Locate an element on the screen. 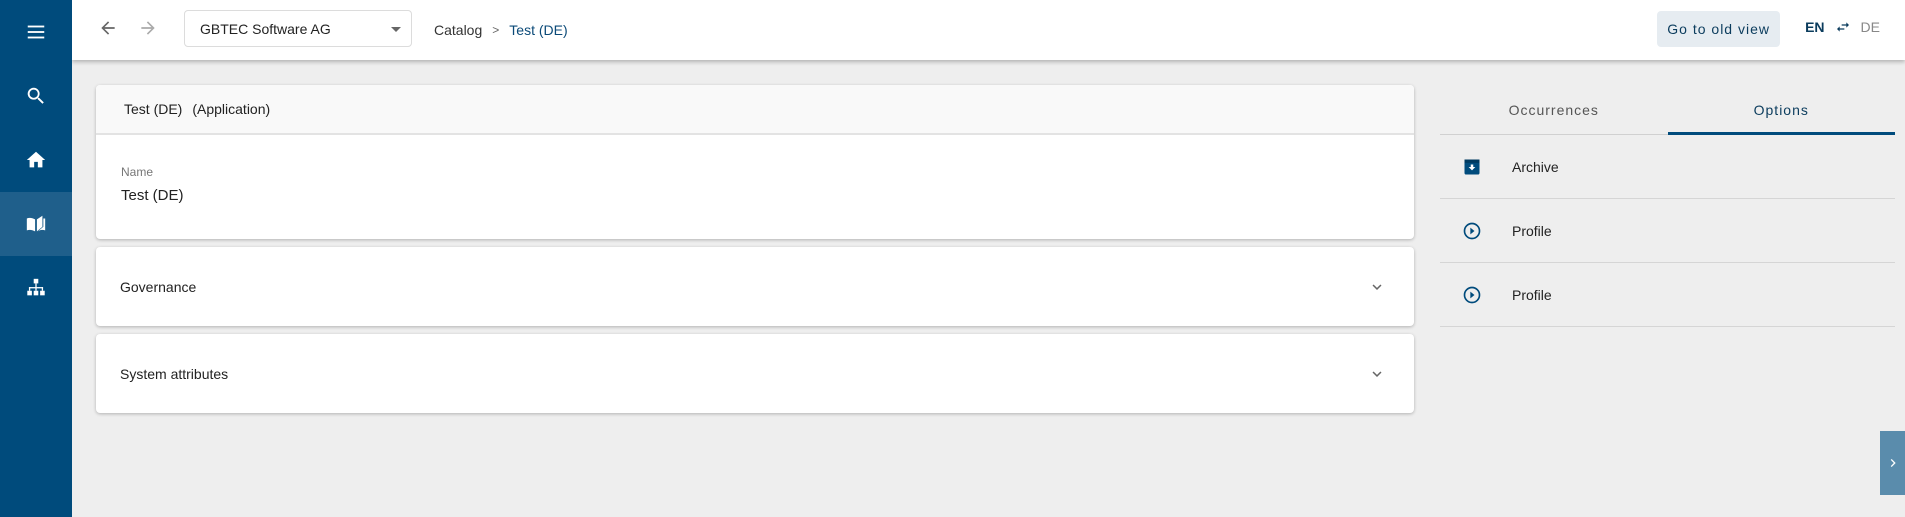 The width and height of the screenshot is (1905, 517). swap-language-icon is located at coordinates (1843, 27).